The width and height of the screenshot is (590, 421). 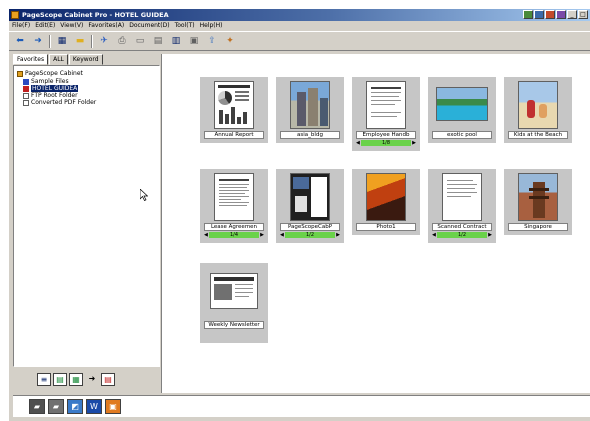 I want to click on thumbnail-photo-building, so click(x=310, y=105).